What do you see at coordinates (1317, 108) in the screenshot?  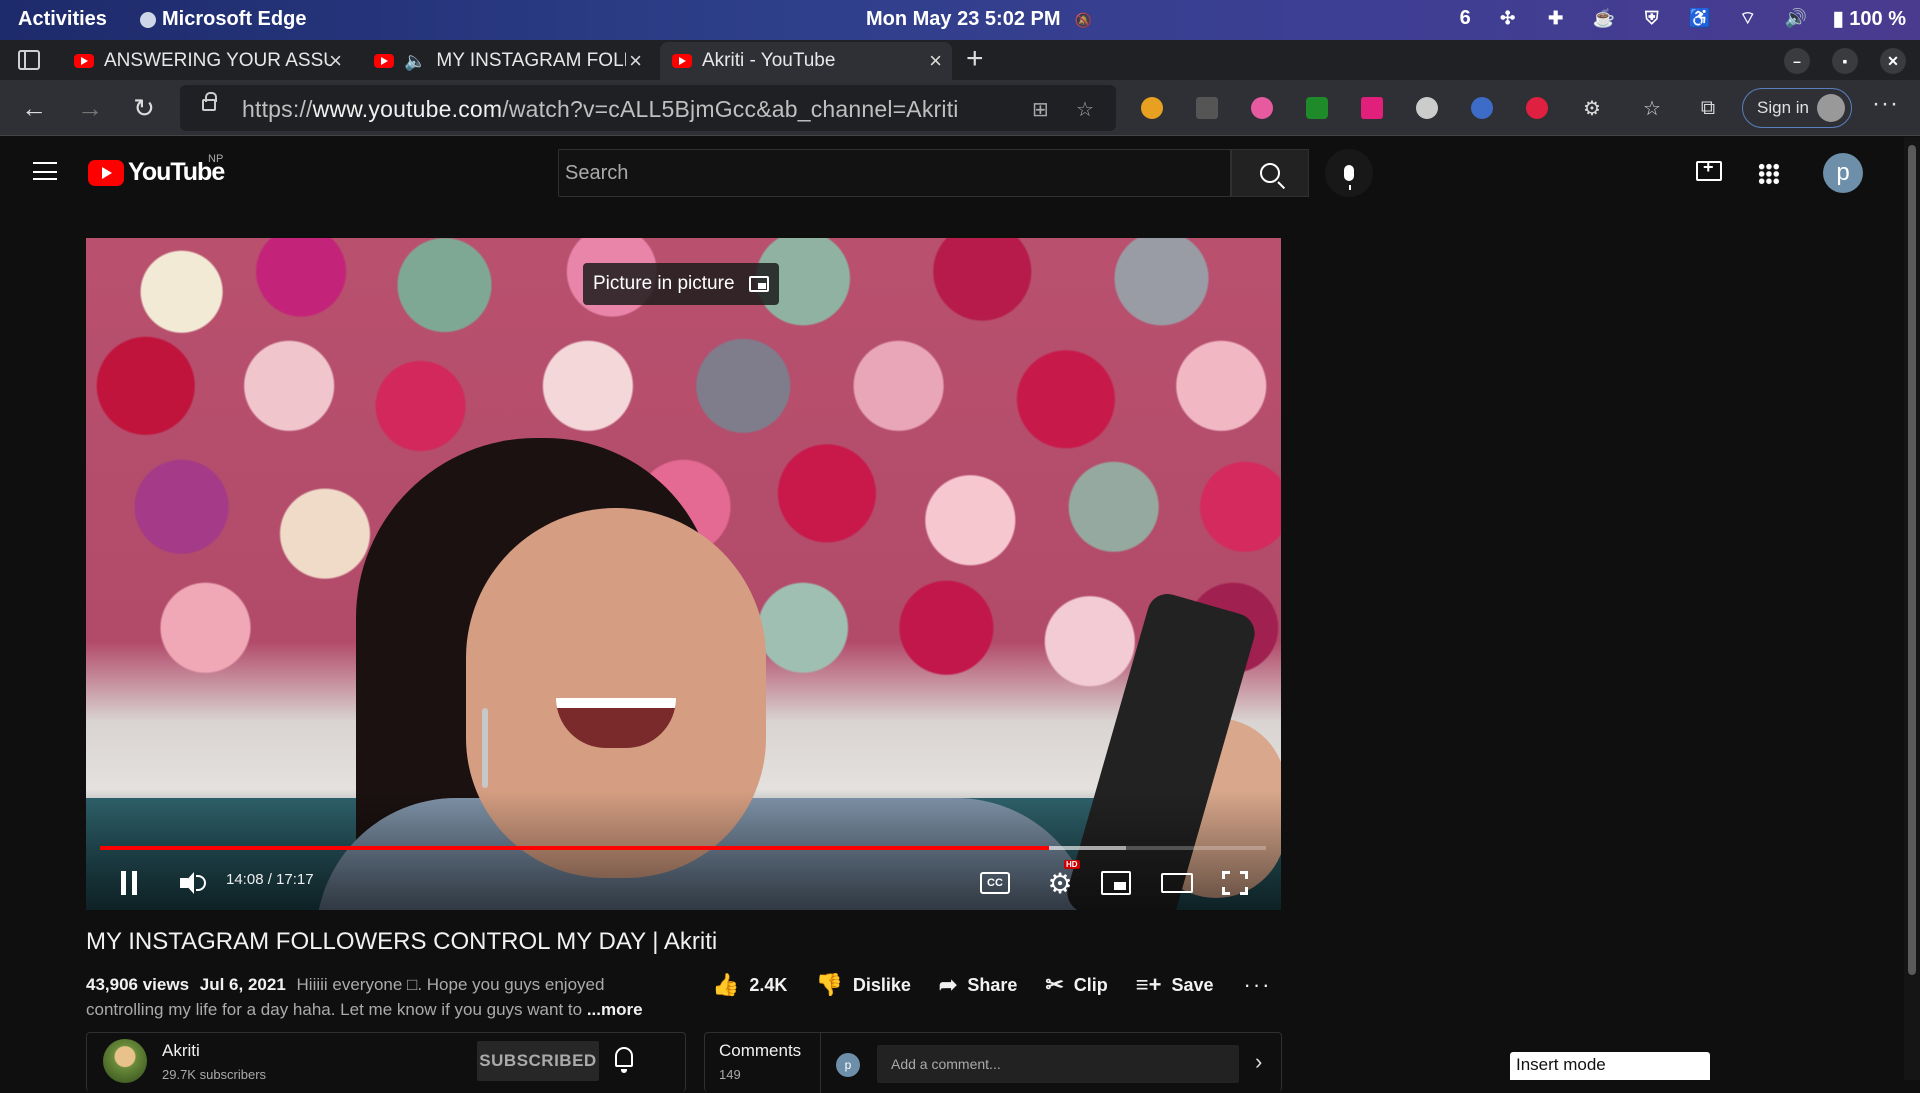 I see `extension-4-icon` at bounding box center [1317, 108].